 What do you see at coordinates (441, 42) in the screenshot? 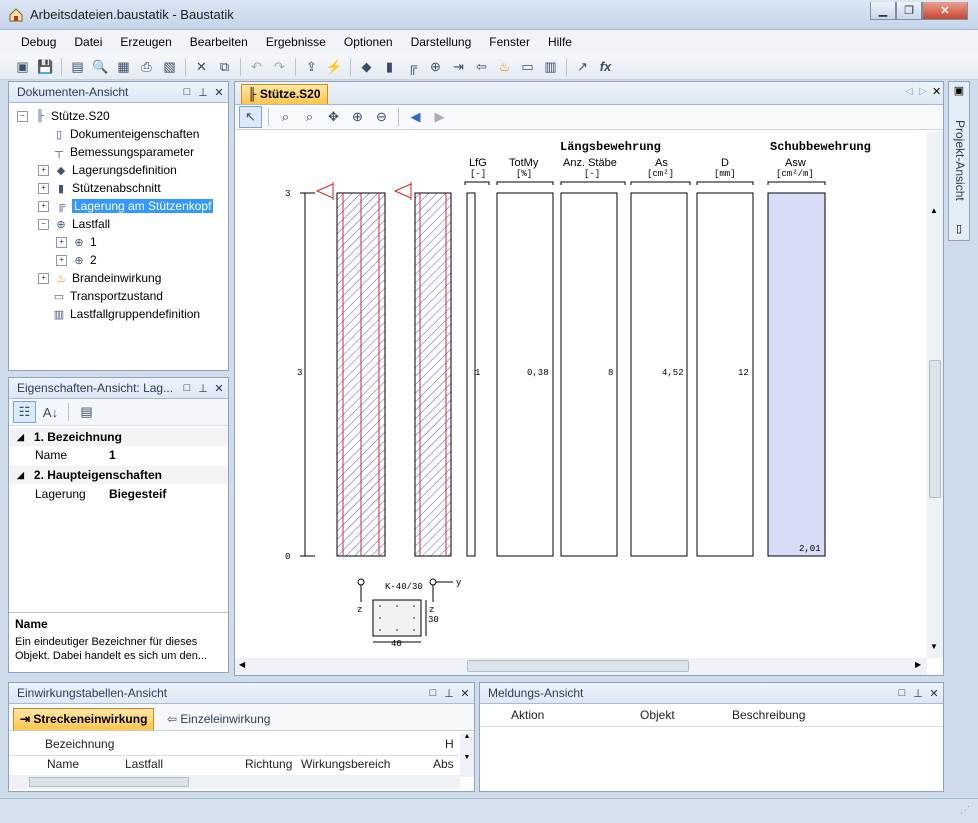
I see `menu-darstellung: Darstellung` at bounding box center [441, 42].